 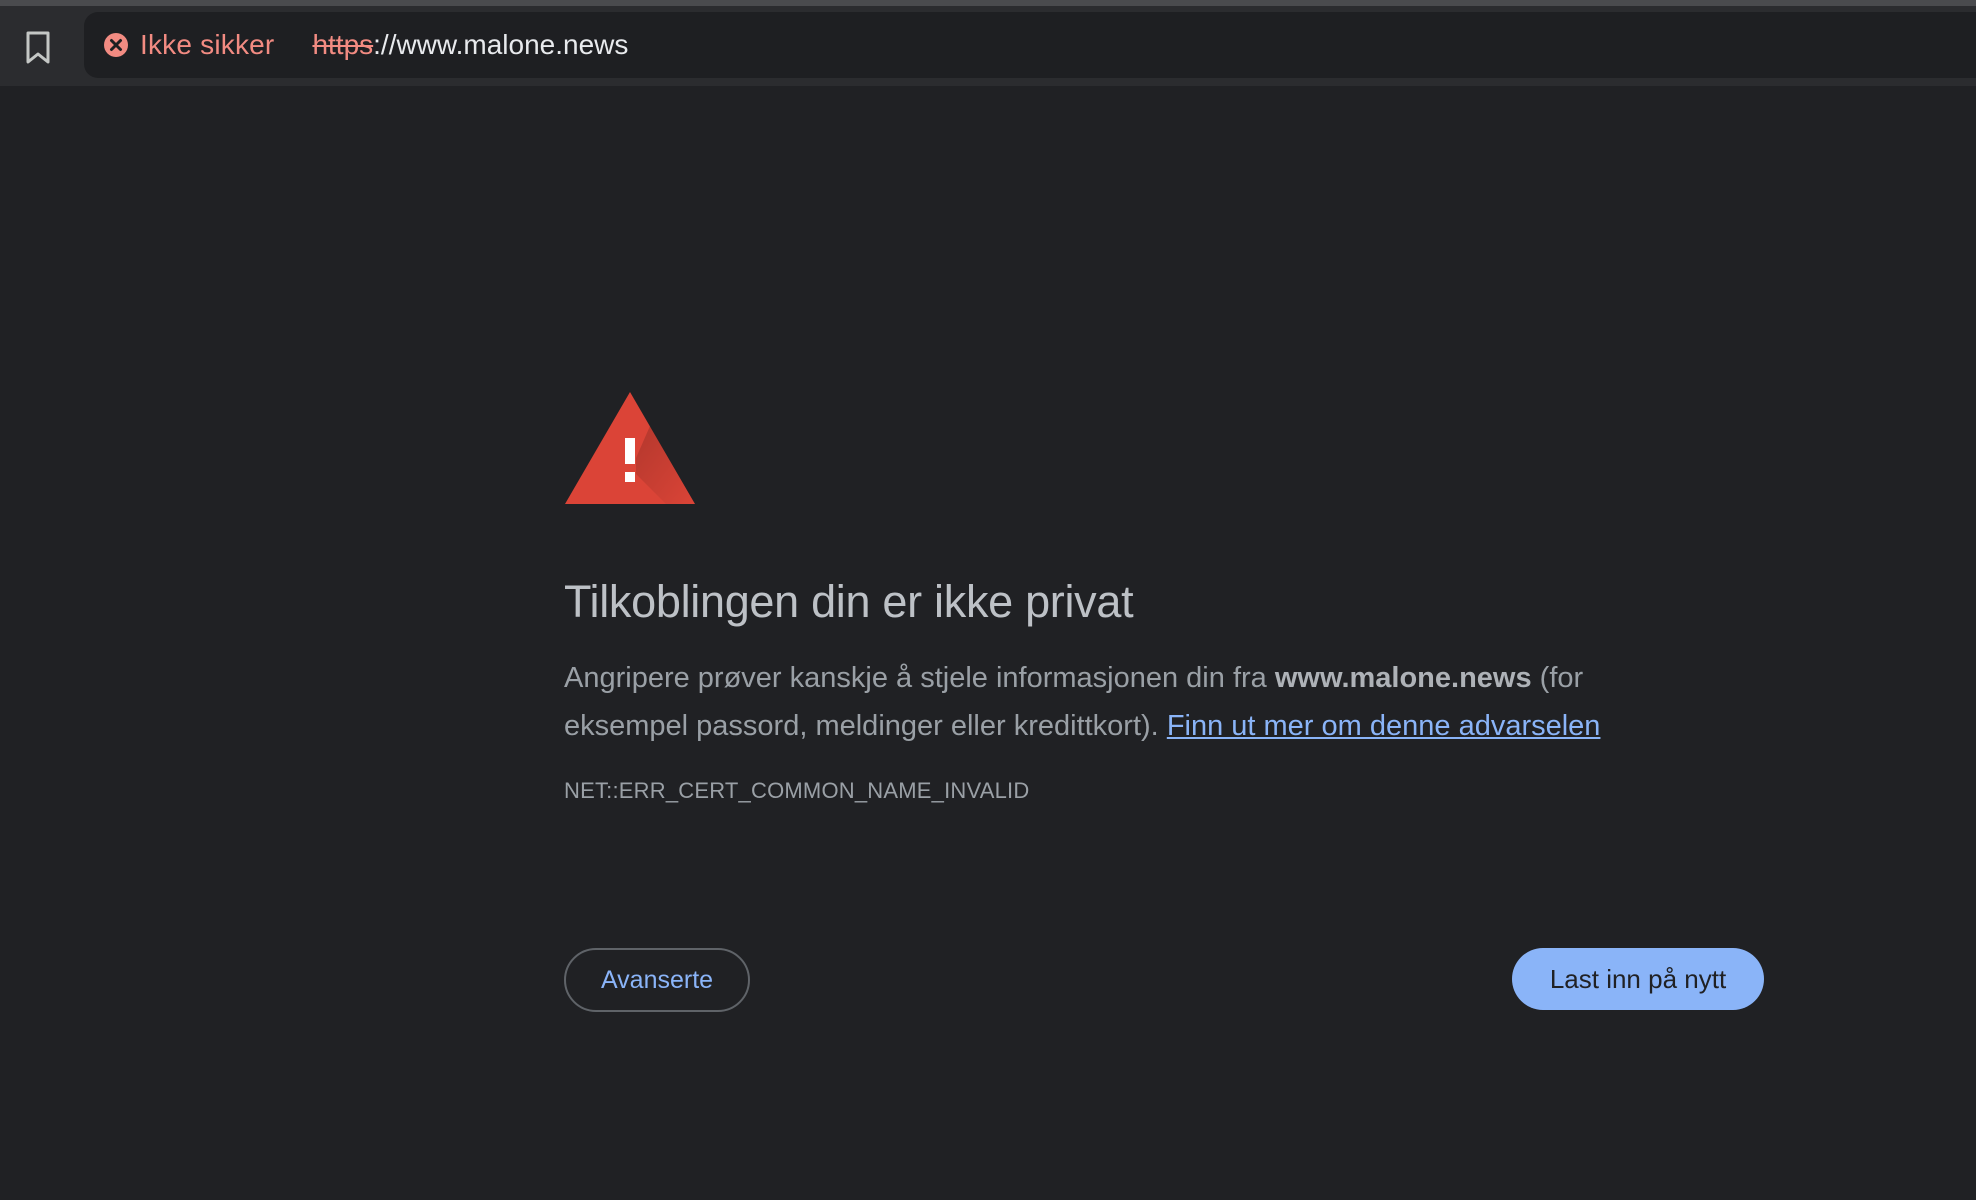 What do you see at coordinates (1384, 726) in the screenshot?
I see `learn-more-link: Finn ut mer om denne advarselen` at bounding box center [1384, 726].